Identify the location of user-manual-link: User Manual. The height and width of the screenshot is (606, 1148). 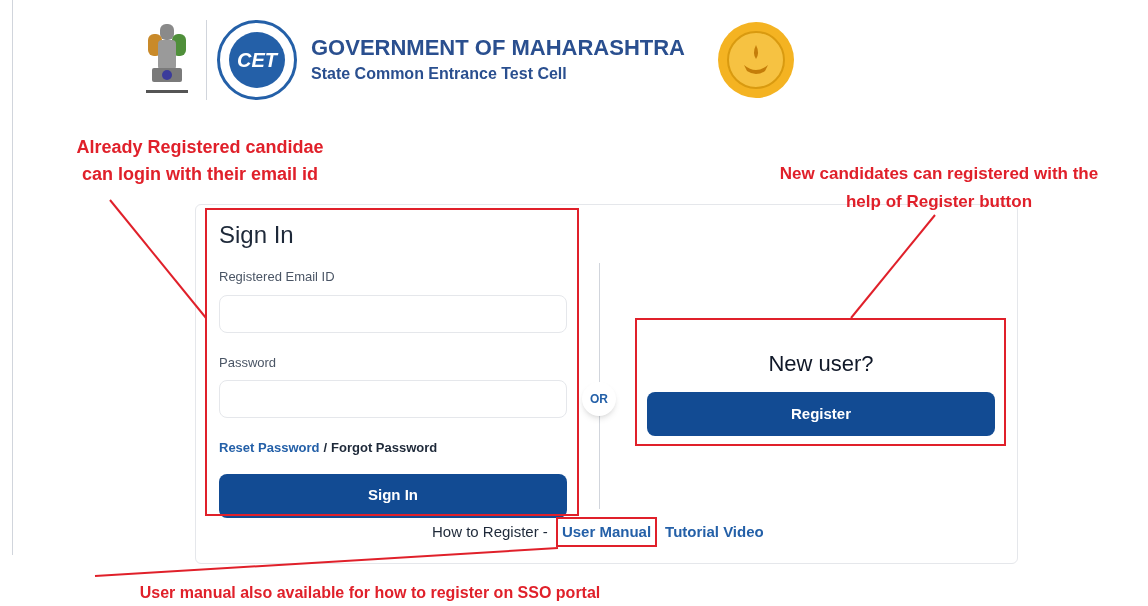
(606, 532).